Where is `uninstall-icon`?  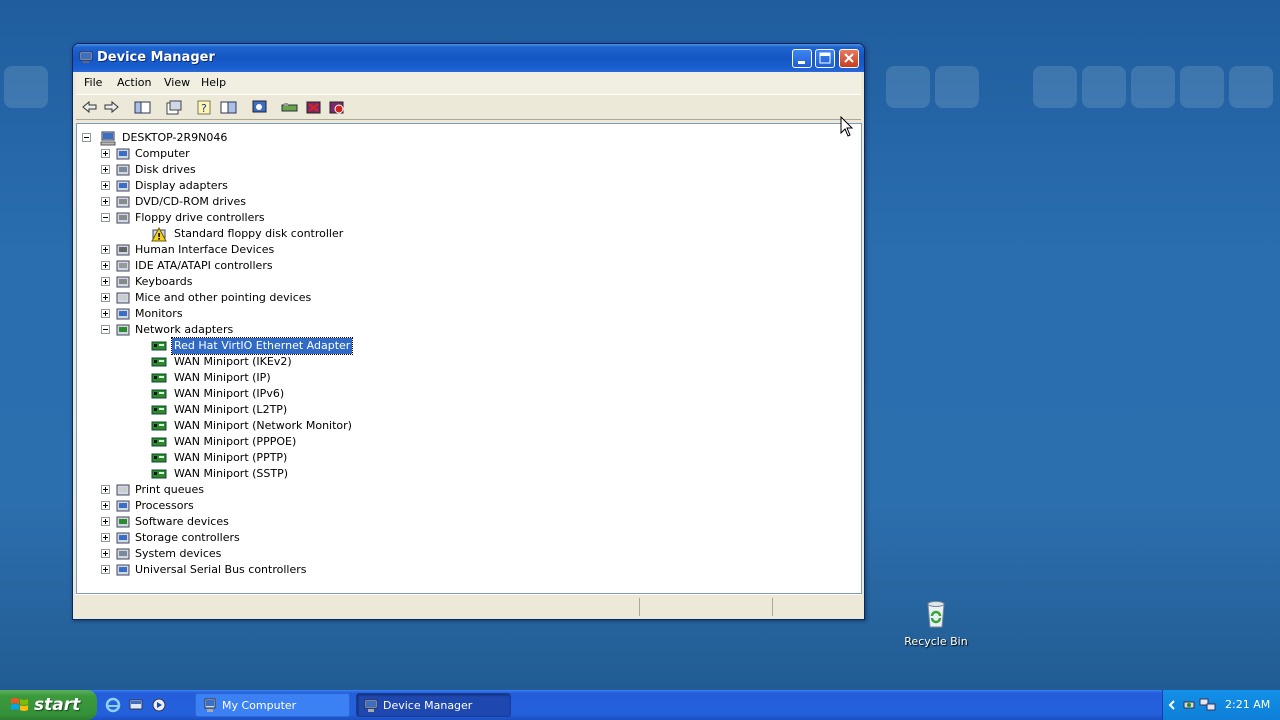 uninstall-icon is located at coordinates (313, 107).